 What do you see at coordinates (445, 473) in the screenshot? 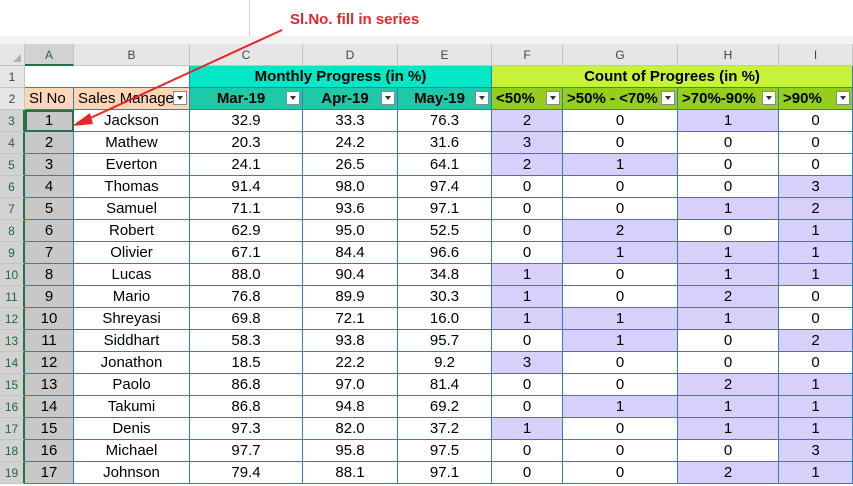
I see `data-cell: 97.1` at bounding box center [445, 473].